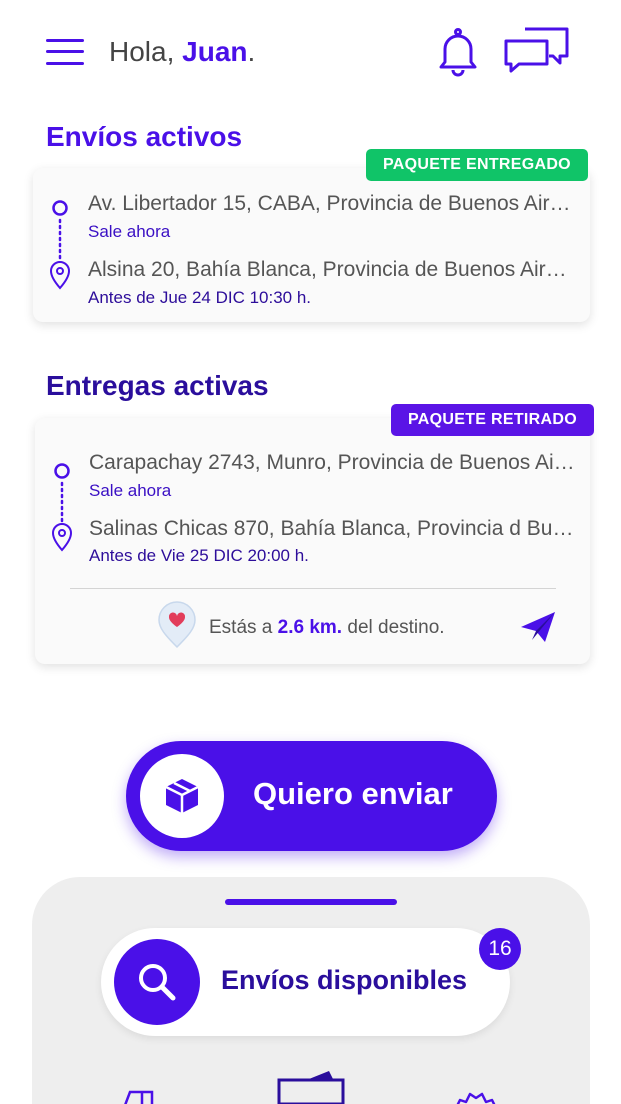 This screenshot has width=621, height=1104. I want to click on cta-icon-circle, so click(182, 796).